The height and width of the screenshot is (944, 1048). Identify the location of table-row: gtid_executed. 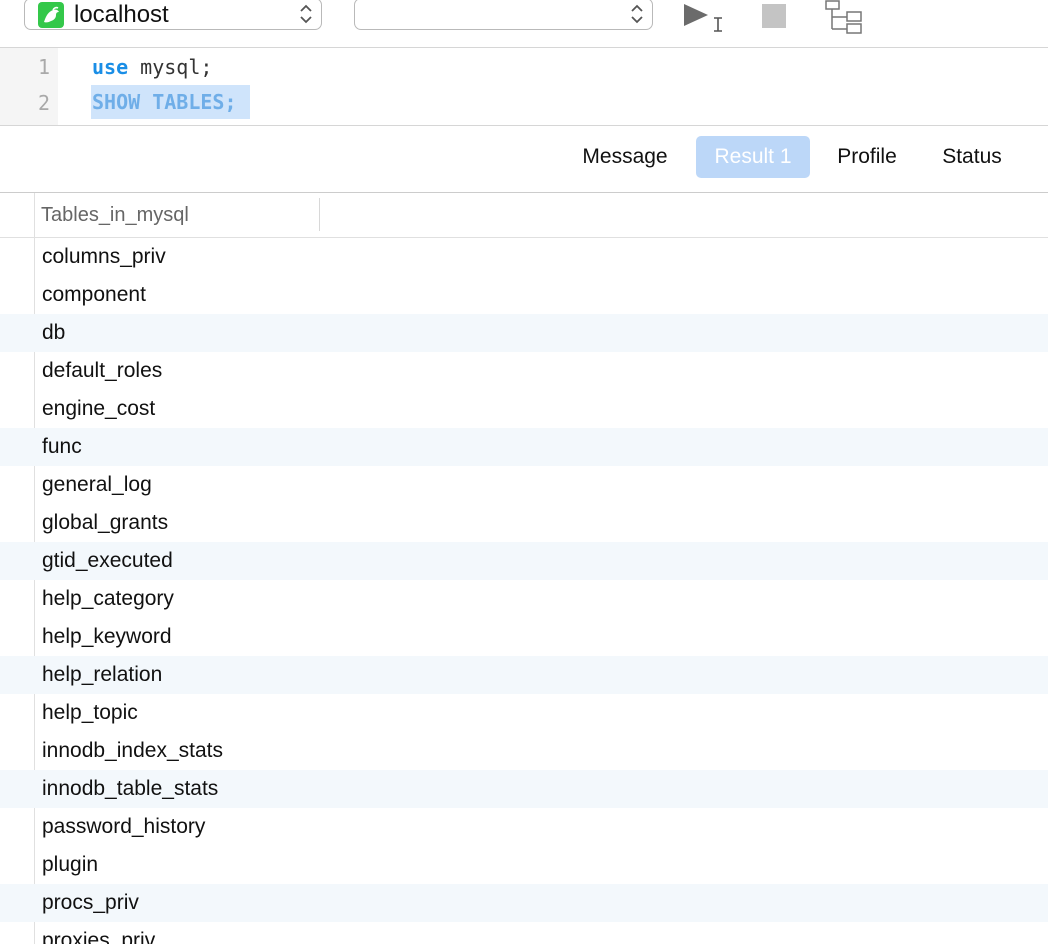
(524, 561).